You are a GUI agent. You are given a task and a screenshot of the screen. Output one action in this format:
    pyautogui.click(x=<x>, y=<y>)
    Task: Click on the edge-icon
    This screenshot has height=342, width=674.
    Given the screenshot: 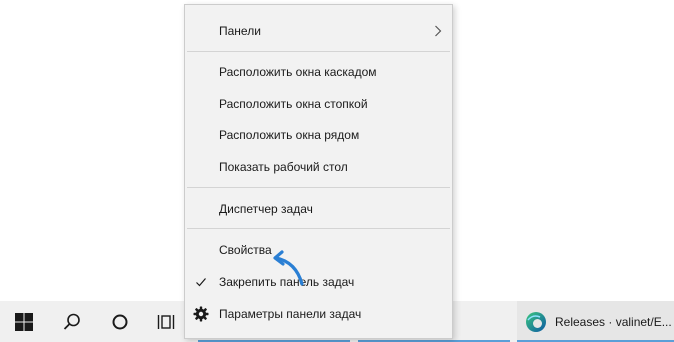 What is the action you would take?
    pyautogui.click(x=536, y=321)
    